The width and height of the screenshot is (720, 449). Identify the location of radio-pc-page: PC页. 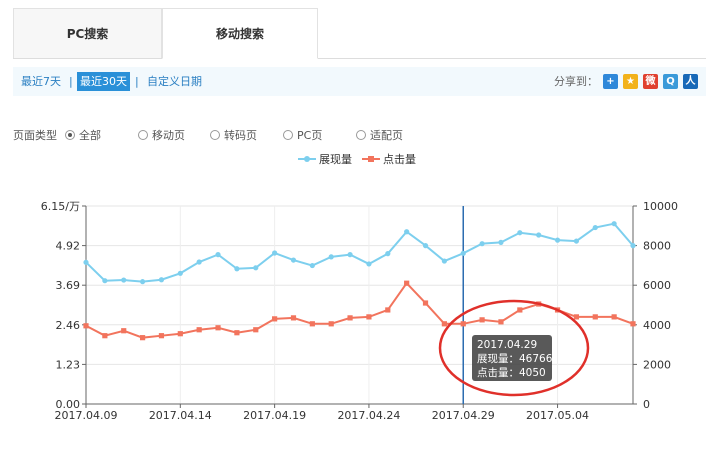
(302, 136).